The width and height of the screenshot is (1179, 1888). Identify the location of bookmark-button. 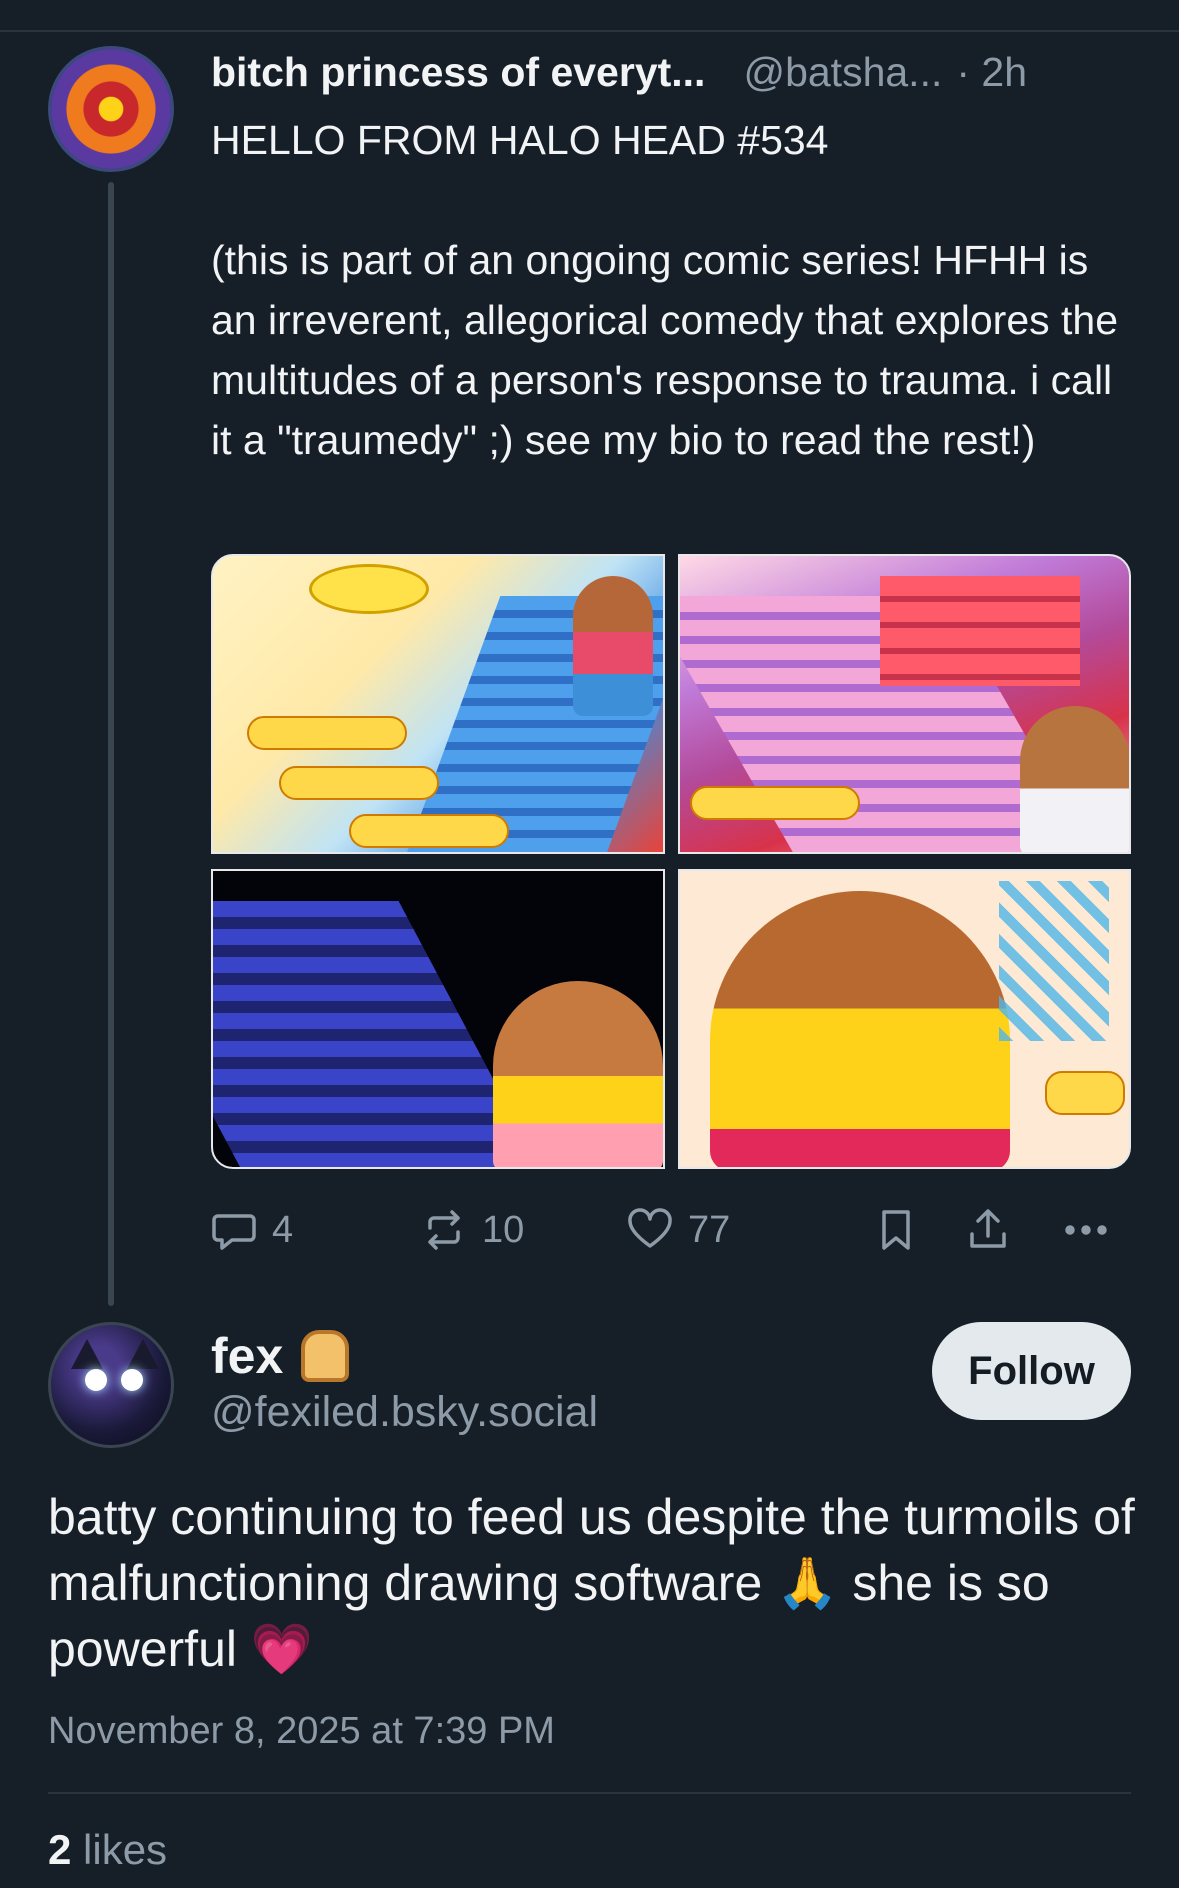
(896, 1230).